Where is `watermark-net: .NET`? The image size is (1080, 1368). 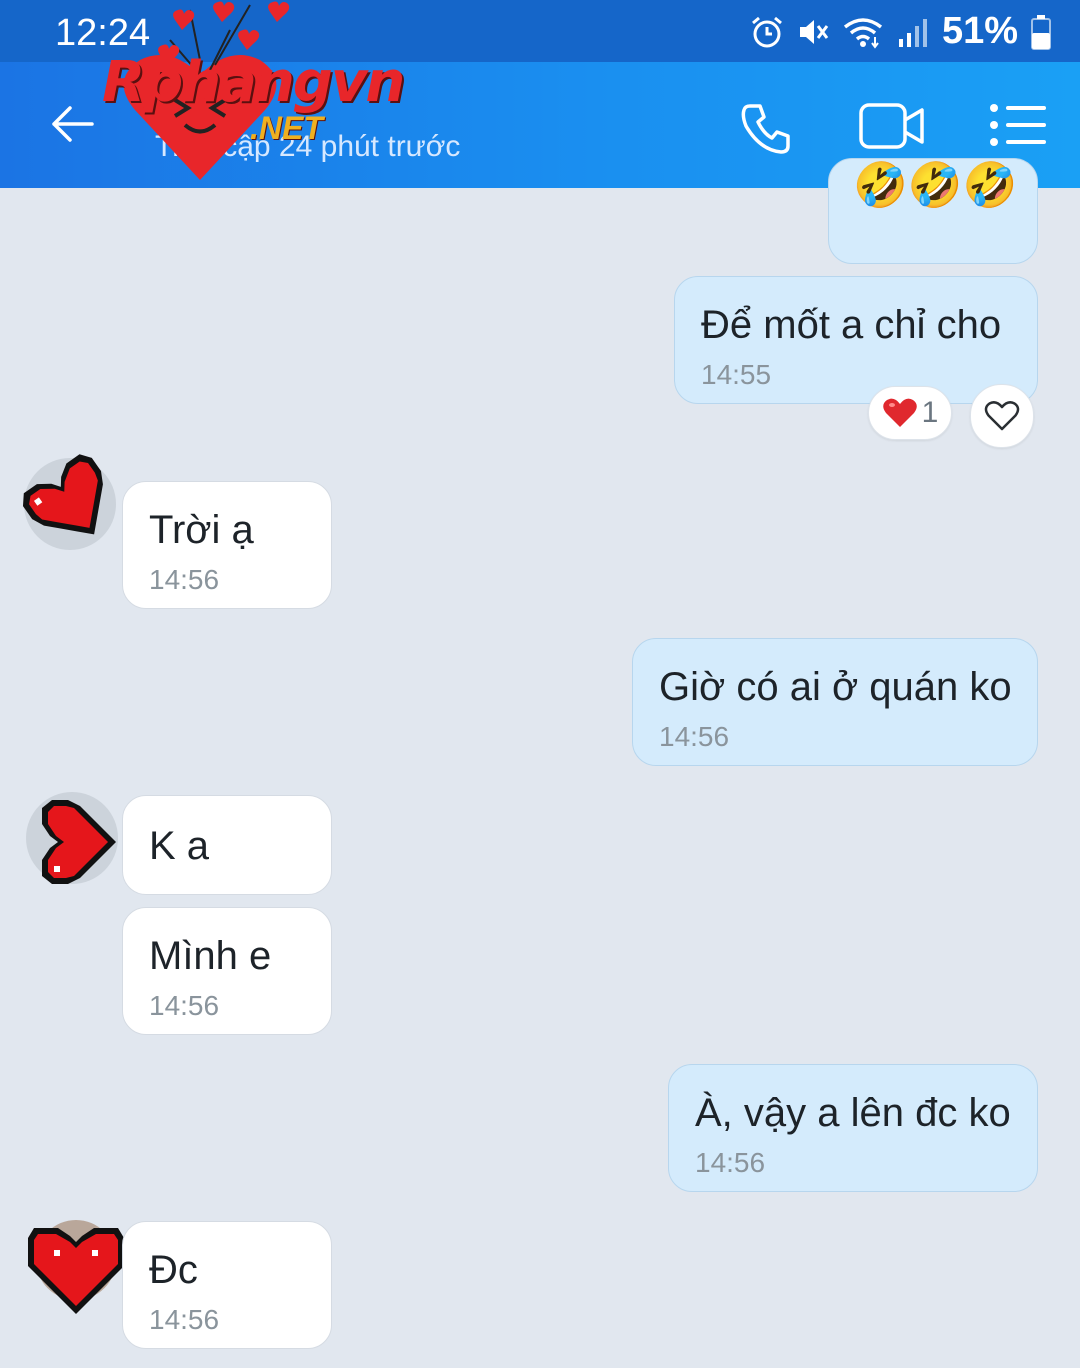
watermark-net: .NET is located at coordinates (286, 128).